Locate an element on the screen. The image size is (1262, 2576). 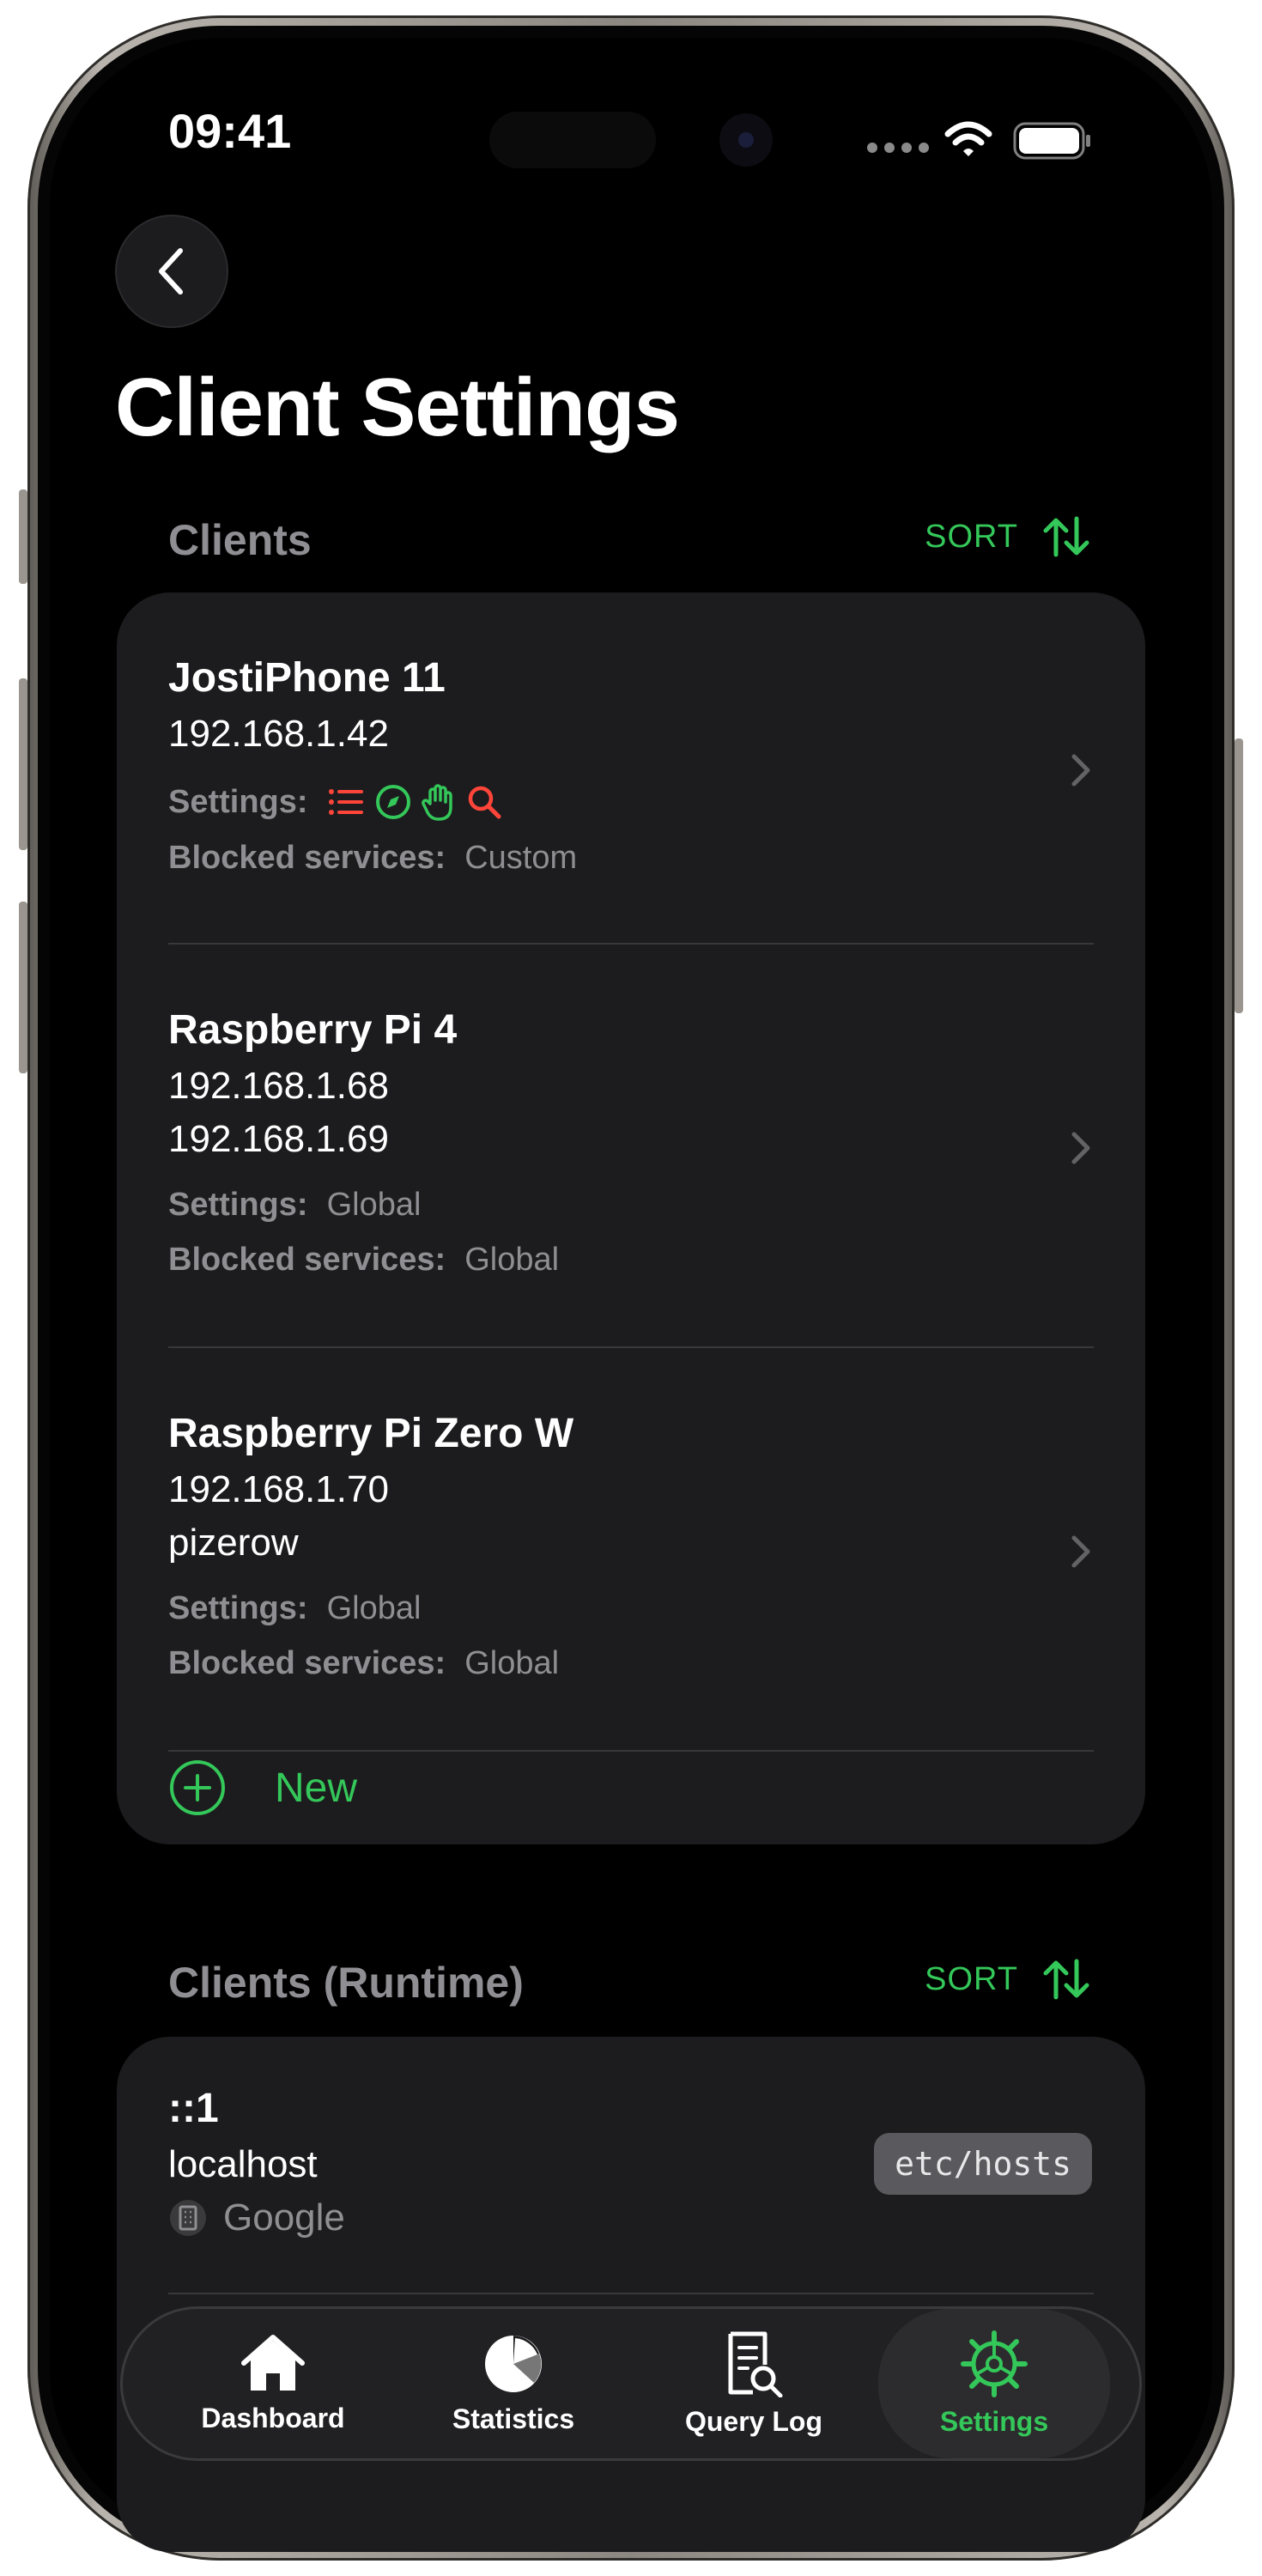
chevron-left-icon is located at coordinates (171, 271).